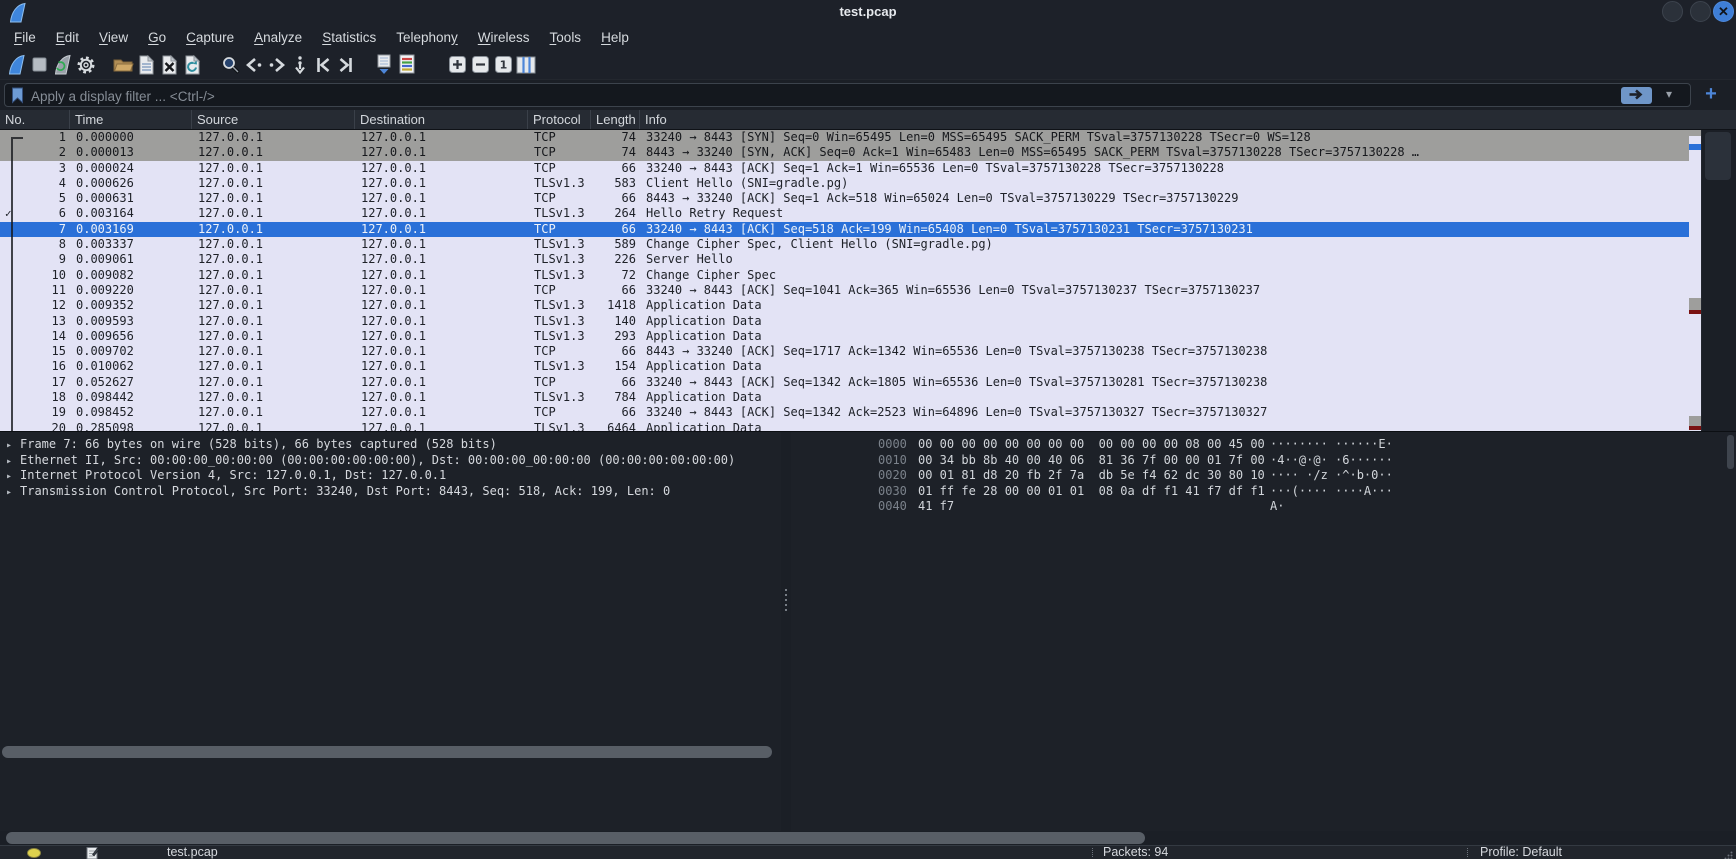 Image resolution: width=1736 pixels, height=859 pixels. I want to click on menu-item-help: Help, so click(615, 37).